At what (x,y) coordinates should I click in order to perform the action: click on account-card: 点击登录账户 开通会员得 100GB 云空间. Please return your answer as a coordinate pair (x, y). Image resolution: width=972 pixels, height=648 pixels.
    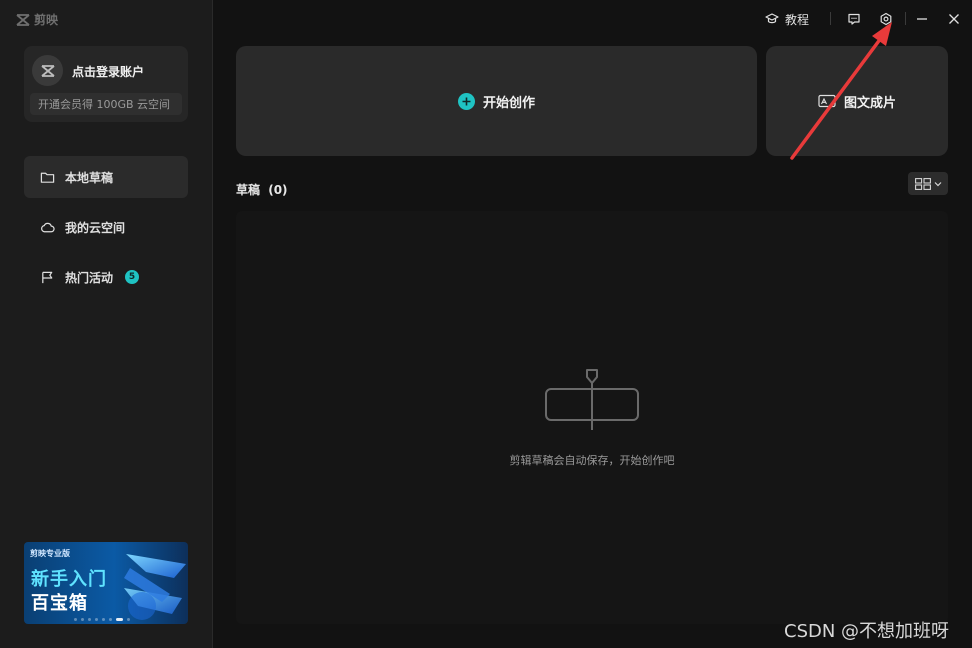
    Looking at the image, I should click on (106, 84).